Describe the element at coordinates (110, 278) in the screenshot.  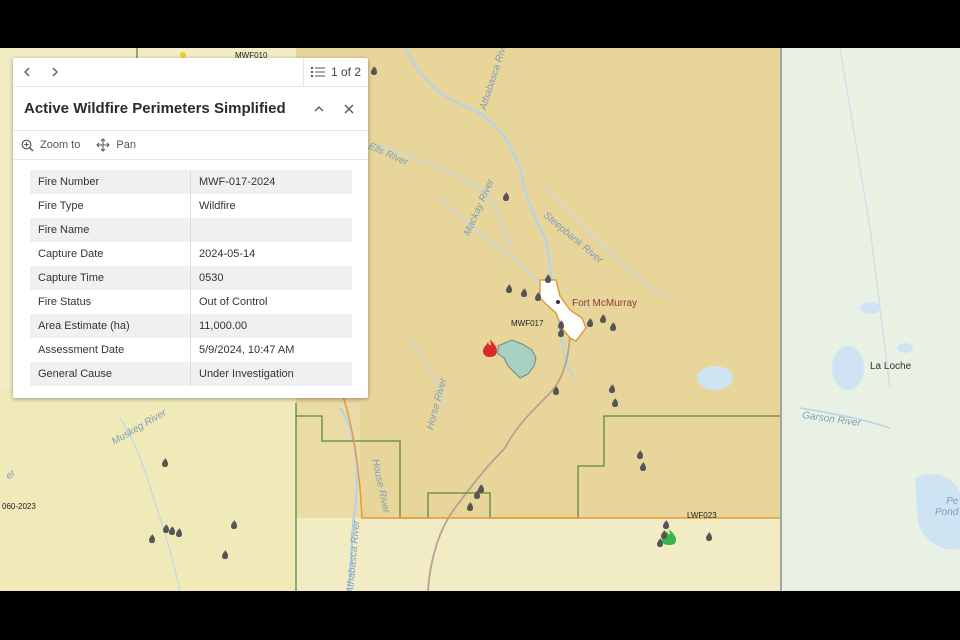
I see `field-name: Capture Time` at that location.